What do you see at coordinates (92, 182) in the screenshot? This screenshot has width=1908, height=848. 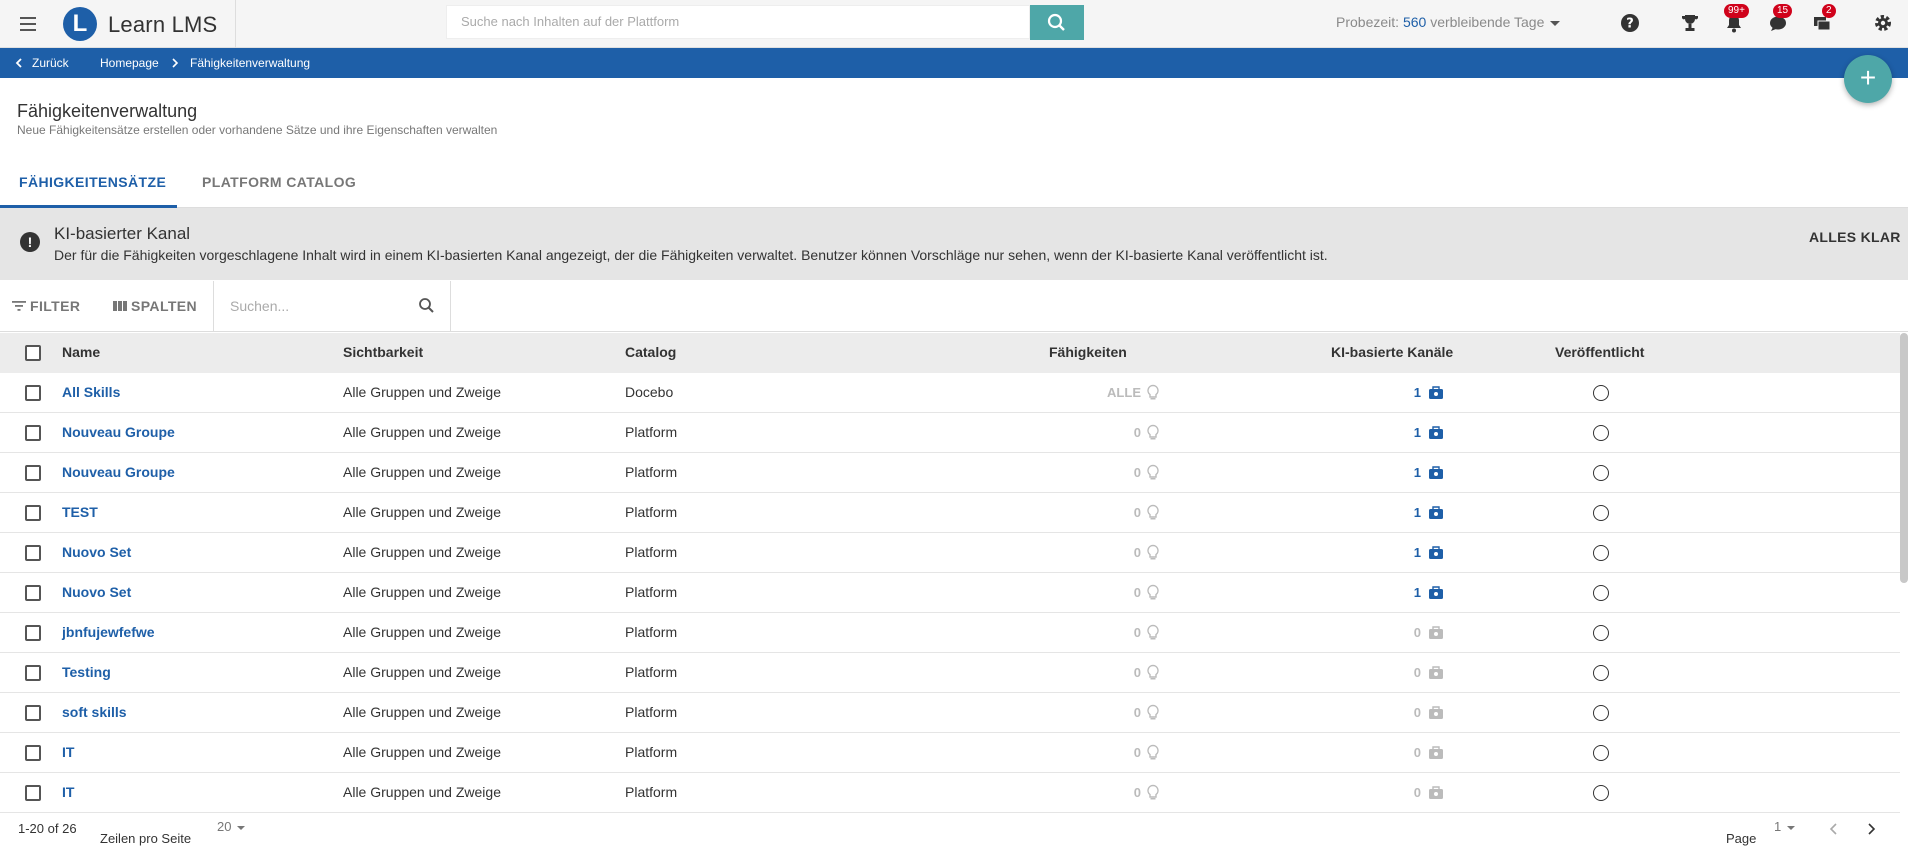 I see `tab-skill-sets: FÄHIGKEITENSÄTZE` at bounding box center [92, 182].